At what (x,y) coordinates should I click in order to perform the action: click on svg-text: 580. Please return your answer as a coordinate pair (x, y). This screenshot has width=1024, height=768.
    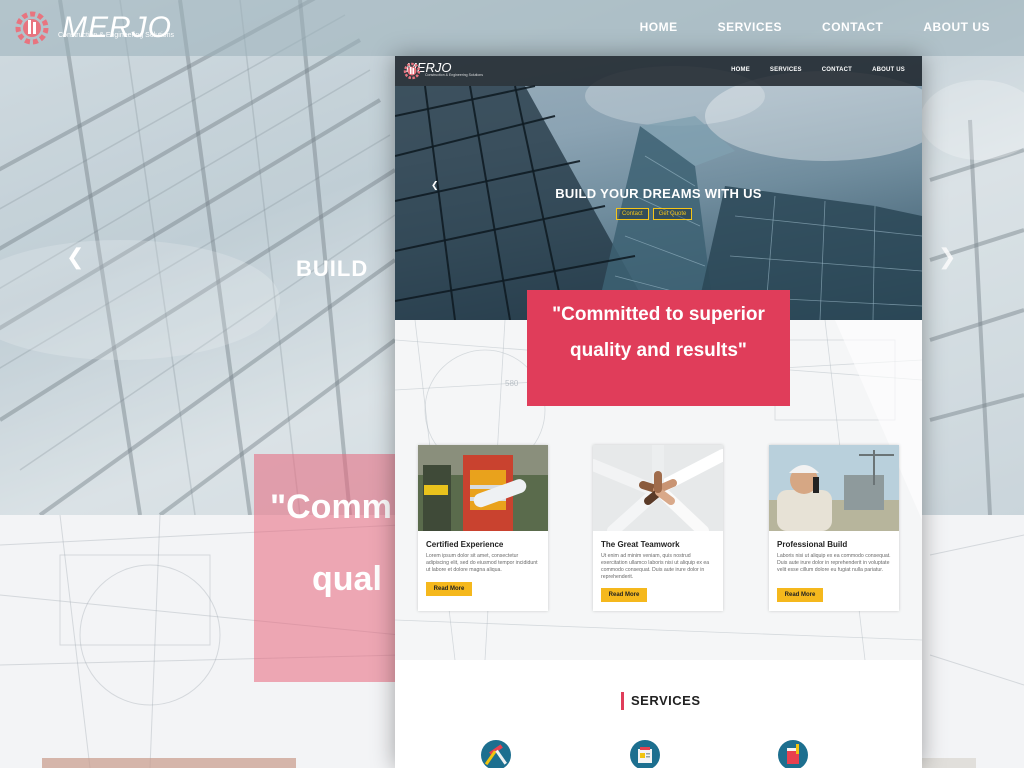
    Looking at the image, I should click on (512, 383).